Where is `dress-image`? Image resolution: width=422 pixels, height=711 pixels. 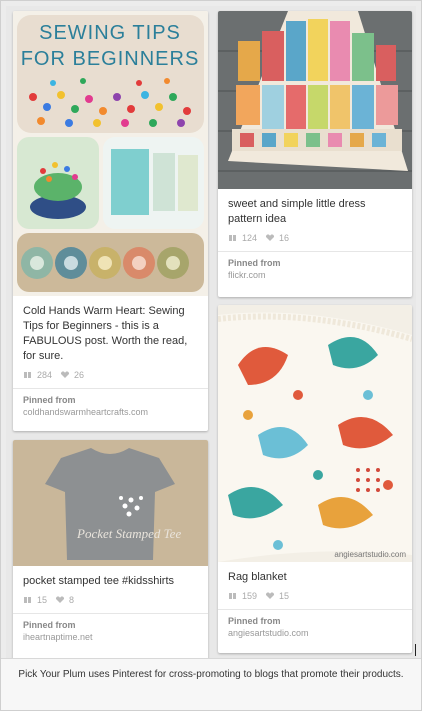
dress-image is located at coordinates (315, 100).